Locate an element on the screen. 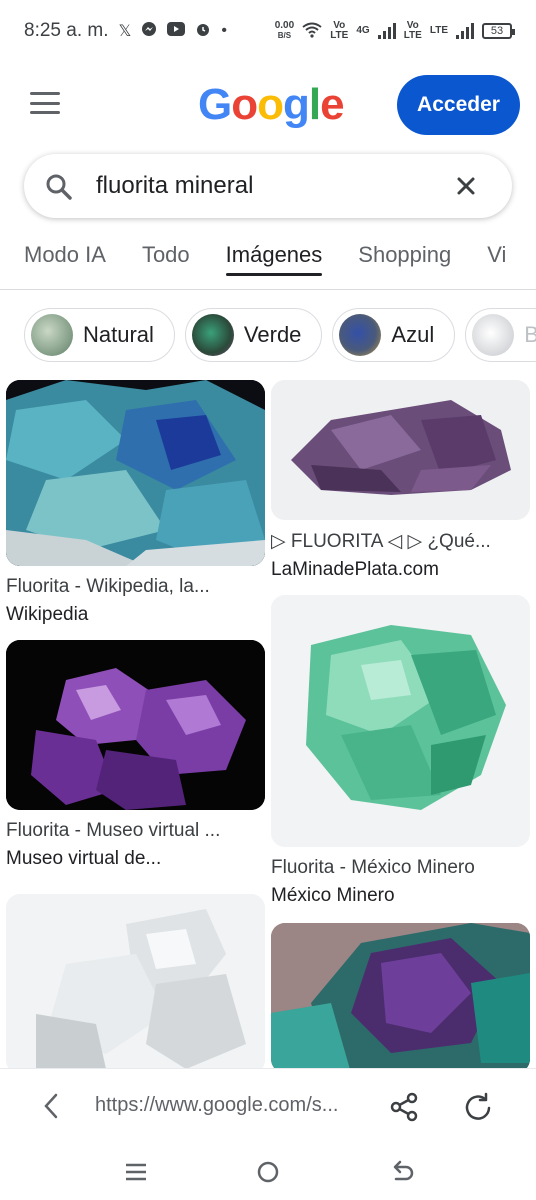 This screenshot has width=536, height=1200. logo-letter: l is located at coordinates (314, 104).